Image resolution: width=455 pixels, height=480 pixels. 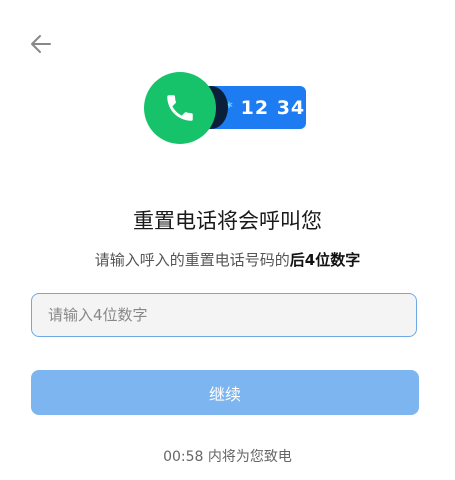 What do you see at coordinates (273, 107) in the screenshot?
I see `last-digits: 12 34` at bounding box center [273, 107].